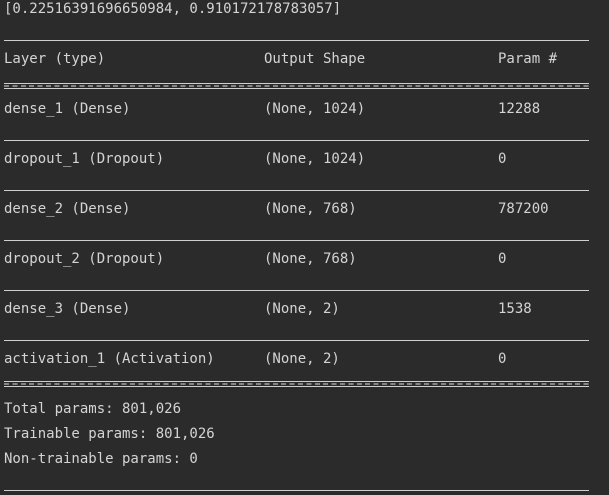 The height and width of the screenshot is (495, 609). What do you see at coordinates (109, 359) in the screenshot?
I see `layer-name: activation_1 (Activation)` at bounding box center [109, 359].